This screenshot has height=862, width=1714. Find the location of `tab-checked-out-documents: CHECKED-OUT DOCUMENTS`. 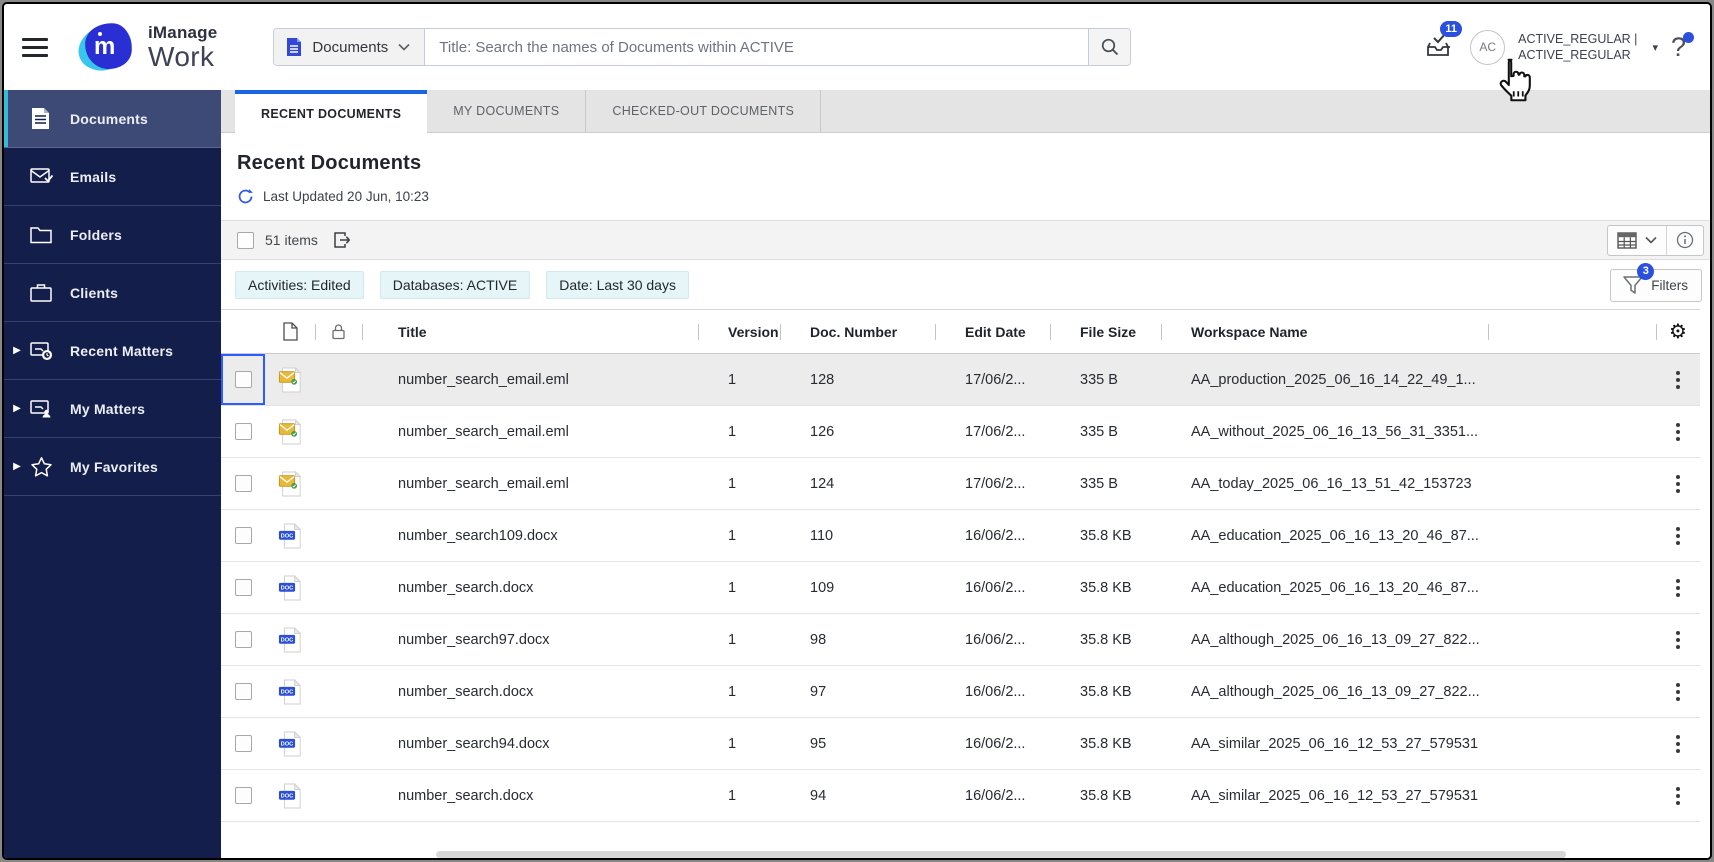

tab-checked-out-documents: CHECKED-OUT DOCUMENTS is located at coordinates (704, 111).